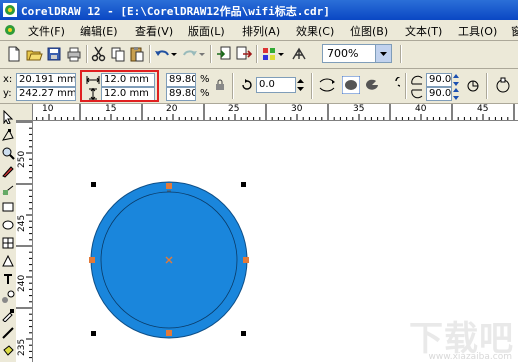 The width and height of the screenshot is (518, 362). What do you see at coordinates (137, 54) in the screenshot?
I see `paste-icon` at bounding box center [137, 54].